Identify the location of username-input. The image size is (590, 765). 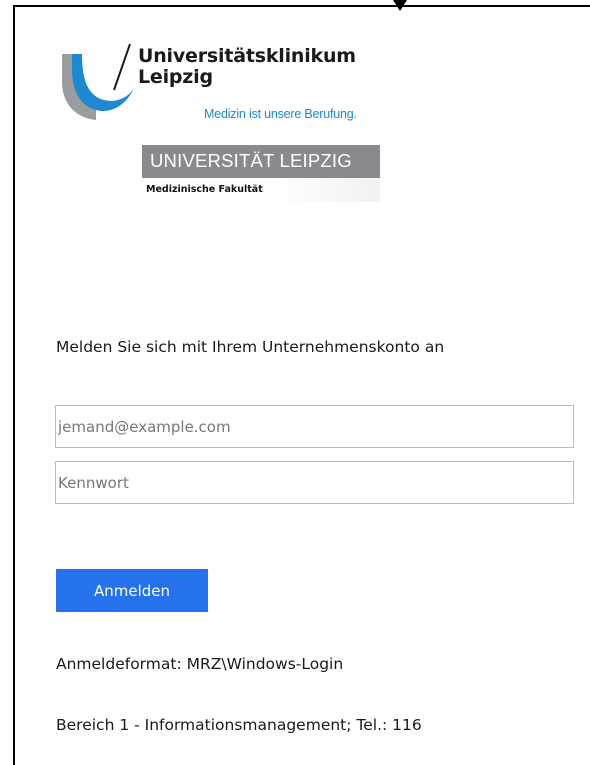
(314, 426).